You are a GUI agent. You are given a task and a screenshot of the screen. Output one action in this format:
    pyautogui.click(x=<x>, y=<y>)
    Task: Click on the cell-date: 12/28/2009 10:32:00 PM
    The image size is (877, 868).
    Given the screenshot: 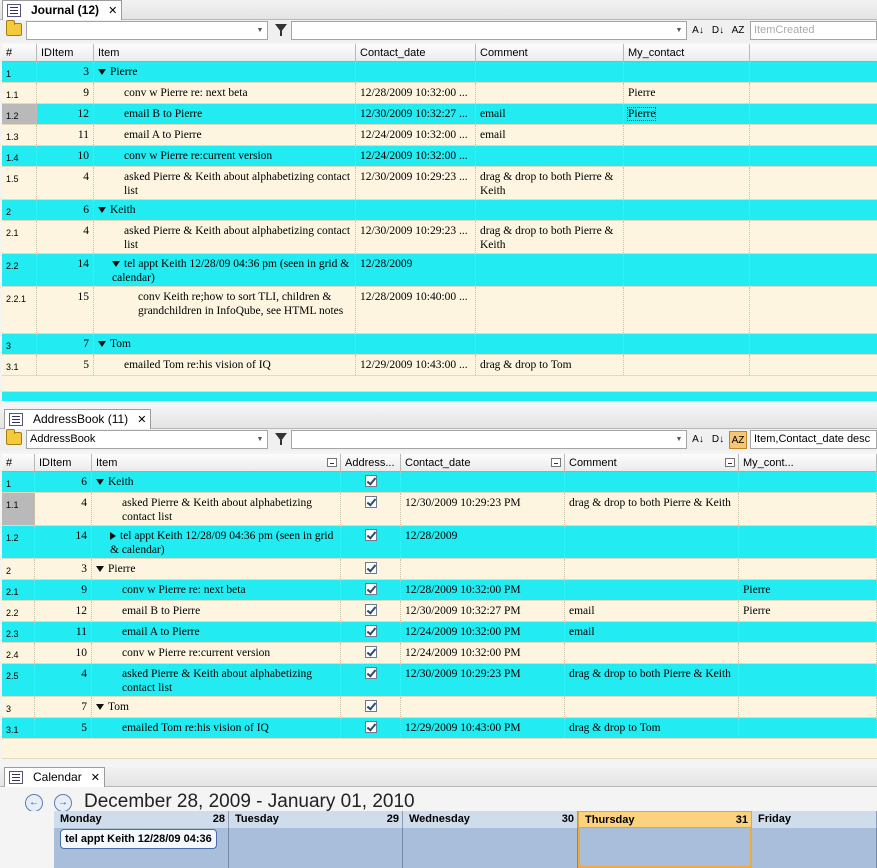 What is the action you would take?
    pyautogui.click(x=483, y=590)
    